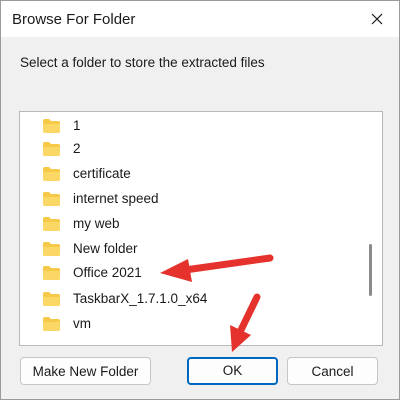 This screenshot has width=400, height=400. Describe the element at coordinates (245, 322) in the screenshot. I see `annotation-arrow-ok` at that location.